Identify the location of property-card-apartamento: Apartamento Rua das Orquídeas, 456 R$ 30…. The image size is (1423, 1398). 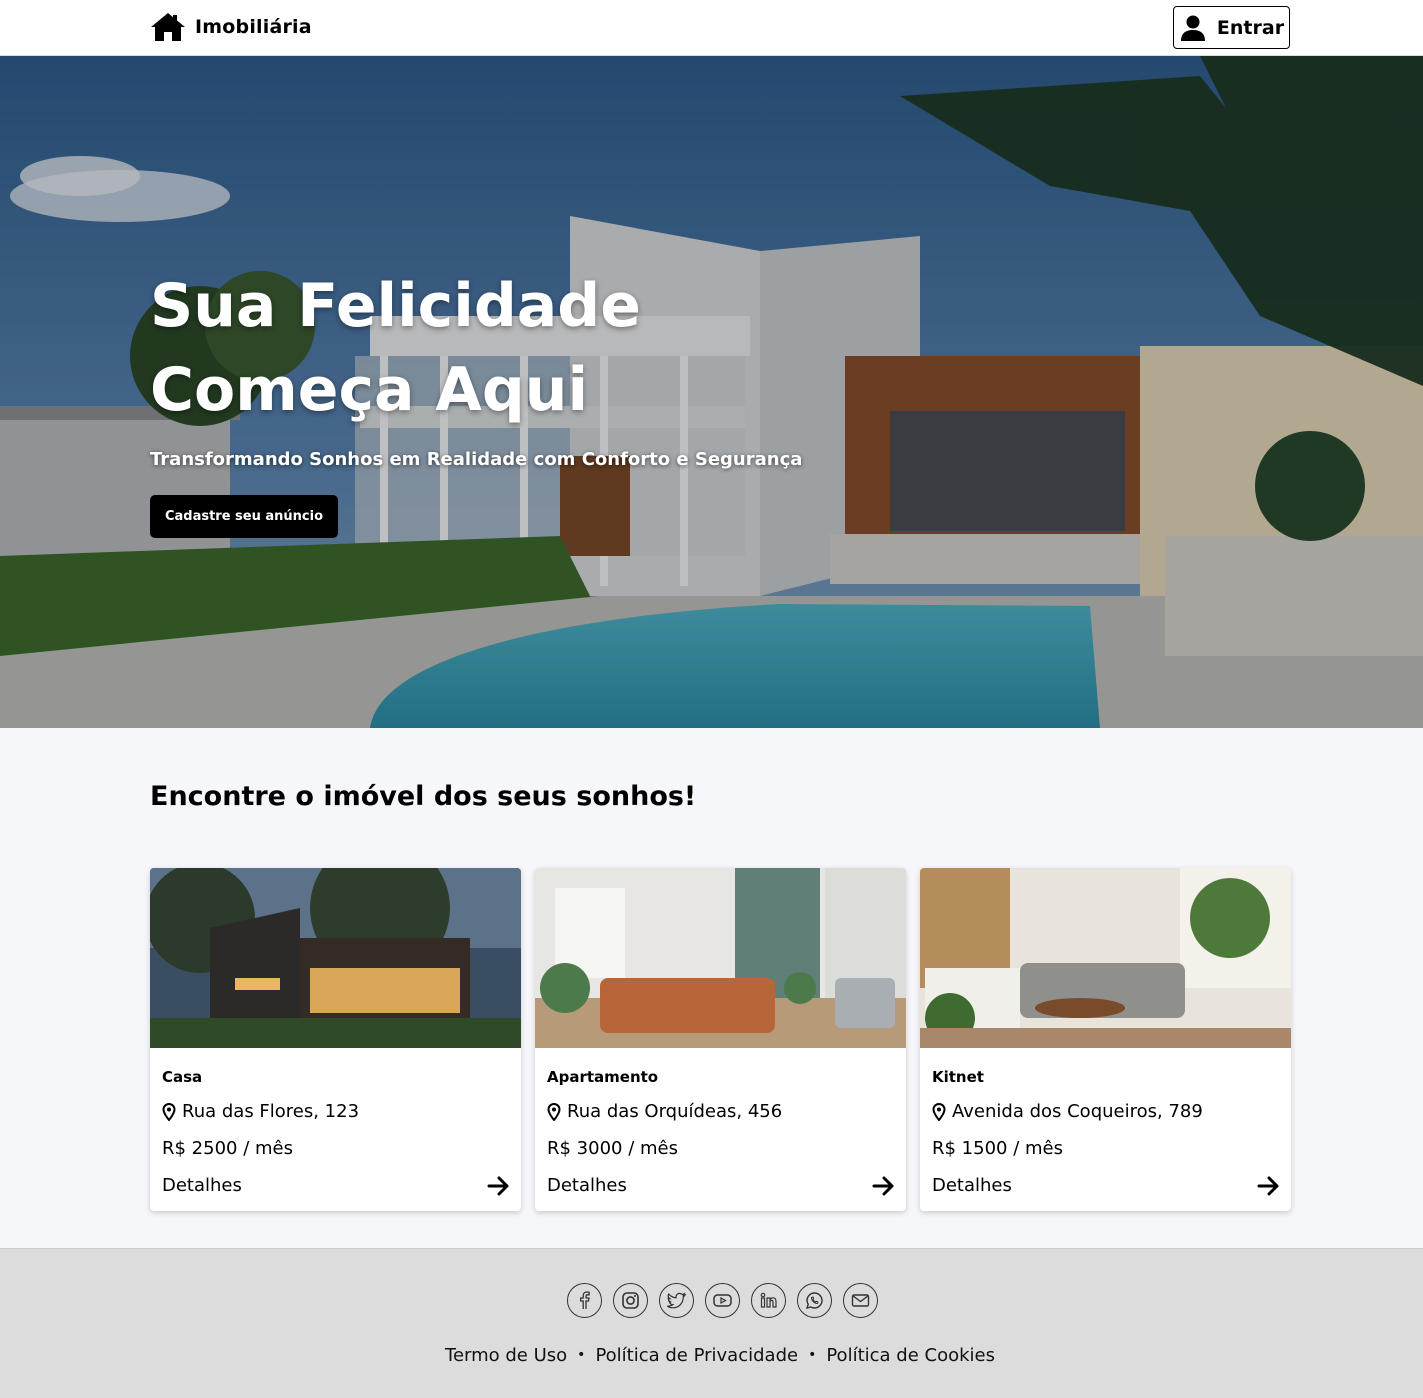
(720, 1039).